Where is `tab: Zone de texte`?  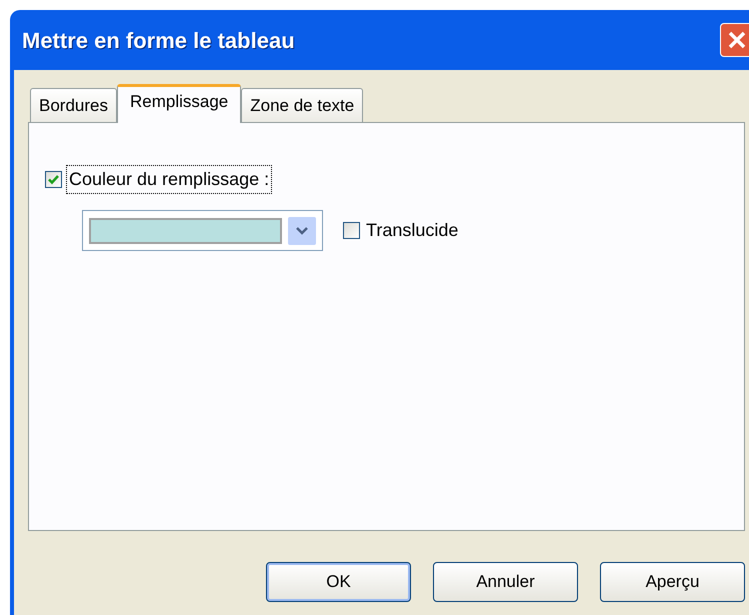
tab: Zone de texte is located at coordinates (302, 105).